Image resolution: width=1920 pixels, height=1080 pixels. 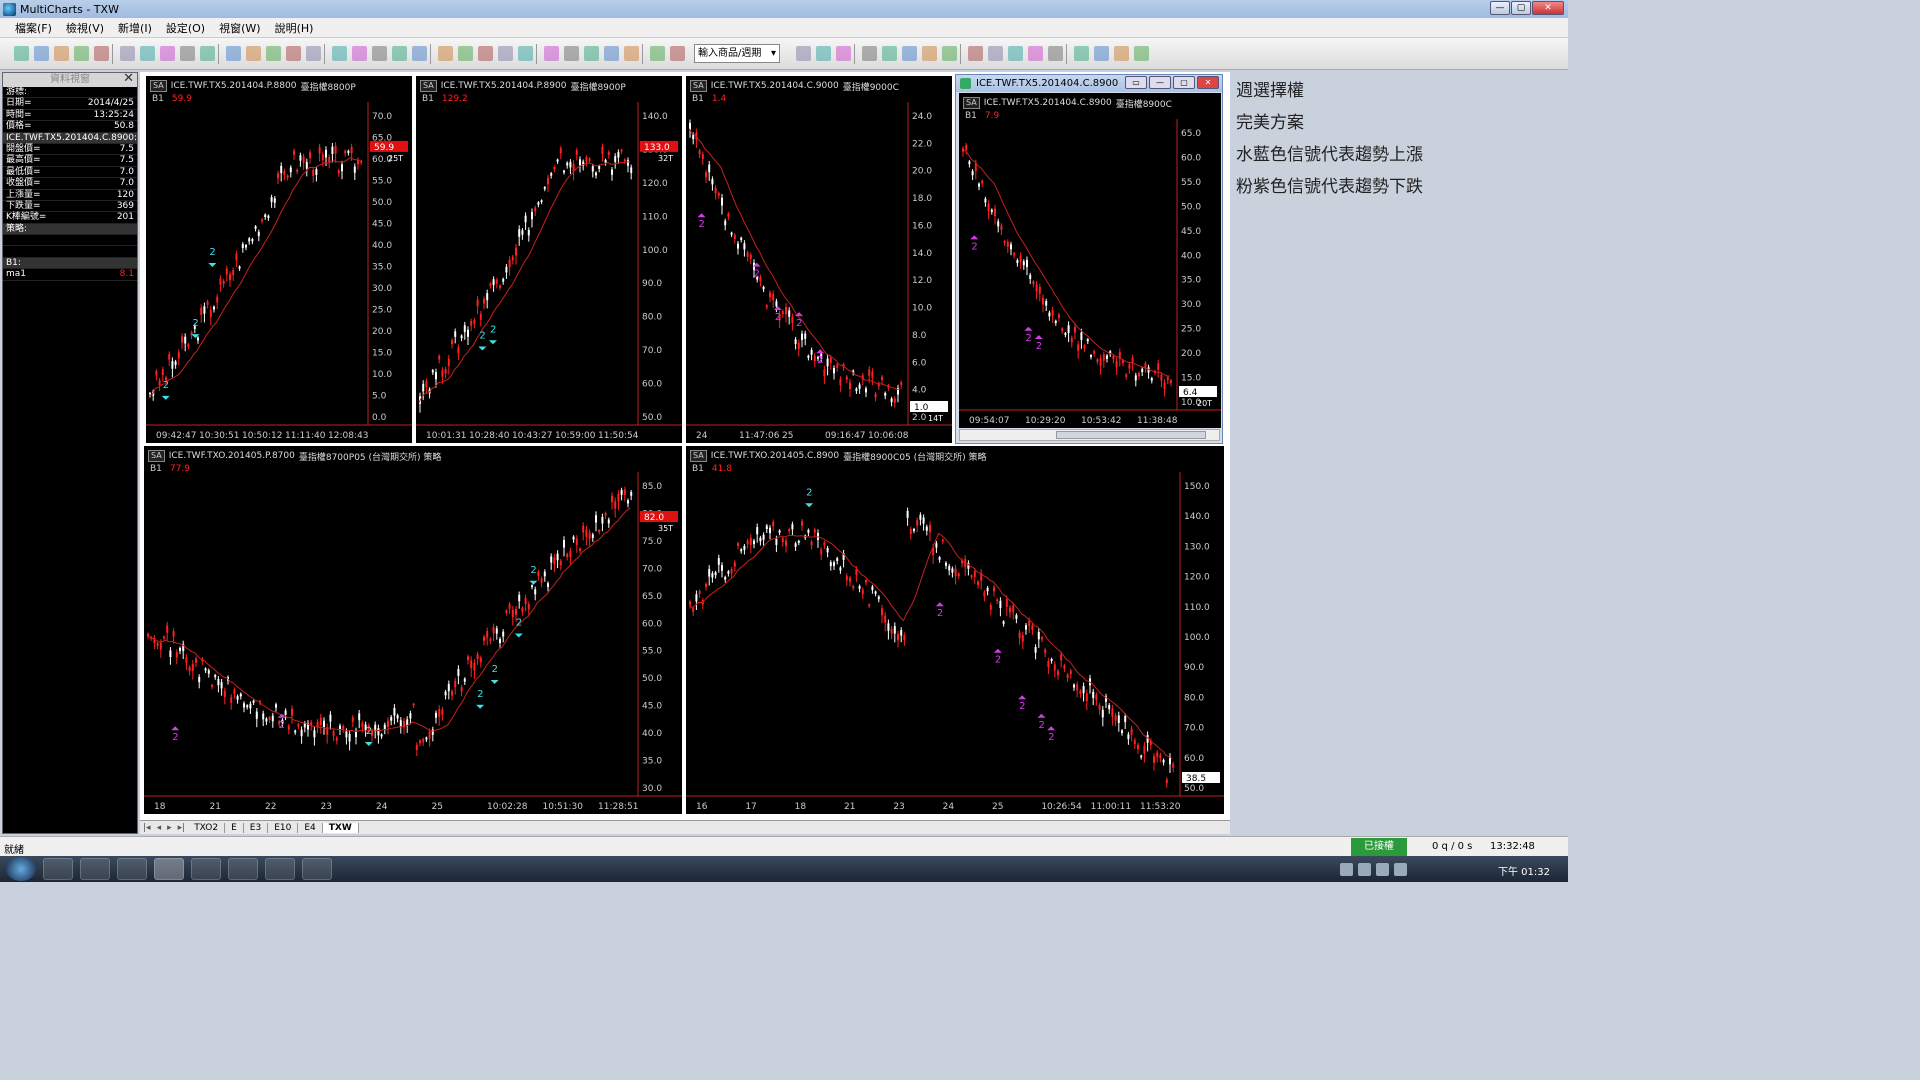 What do you see at coordinates (135, 28) in the screenshot?
I see `menu-item: 新增(I)` at bounding box center [135, 28].